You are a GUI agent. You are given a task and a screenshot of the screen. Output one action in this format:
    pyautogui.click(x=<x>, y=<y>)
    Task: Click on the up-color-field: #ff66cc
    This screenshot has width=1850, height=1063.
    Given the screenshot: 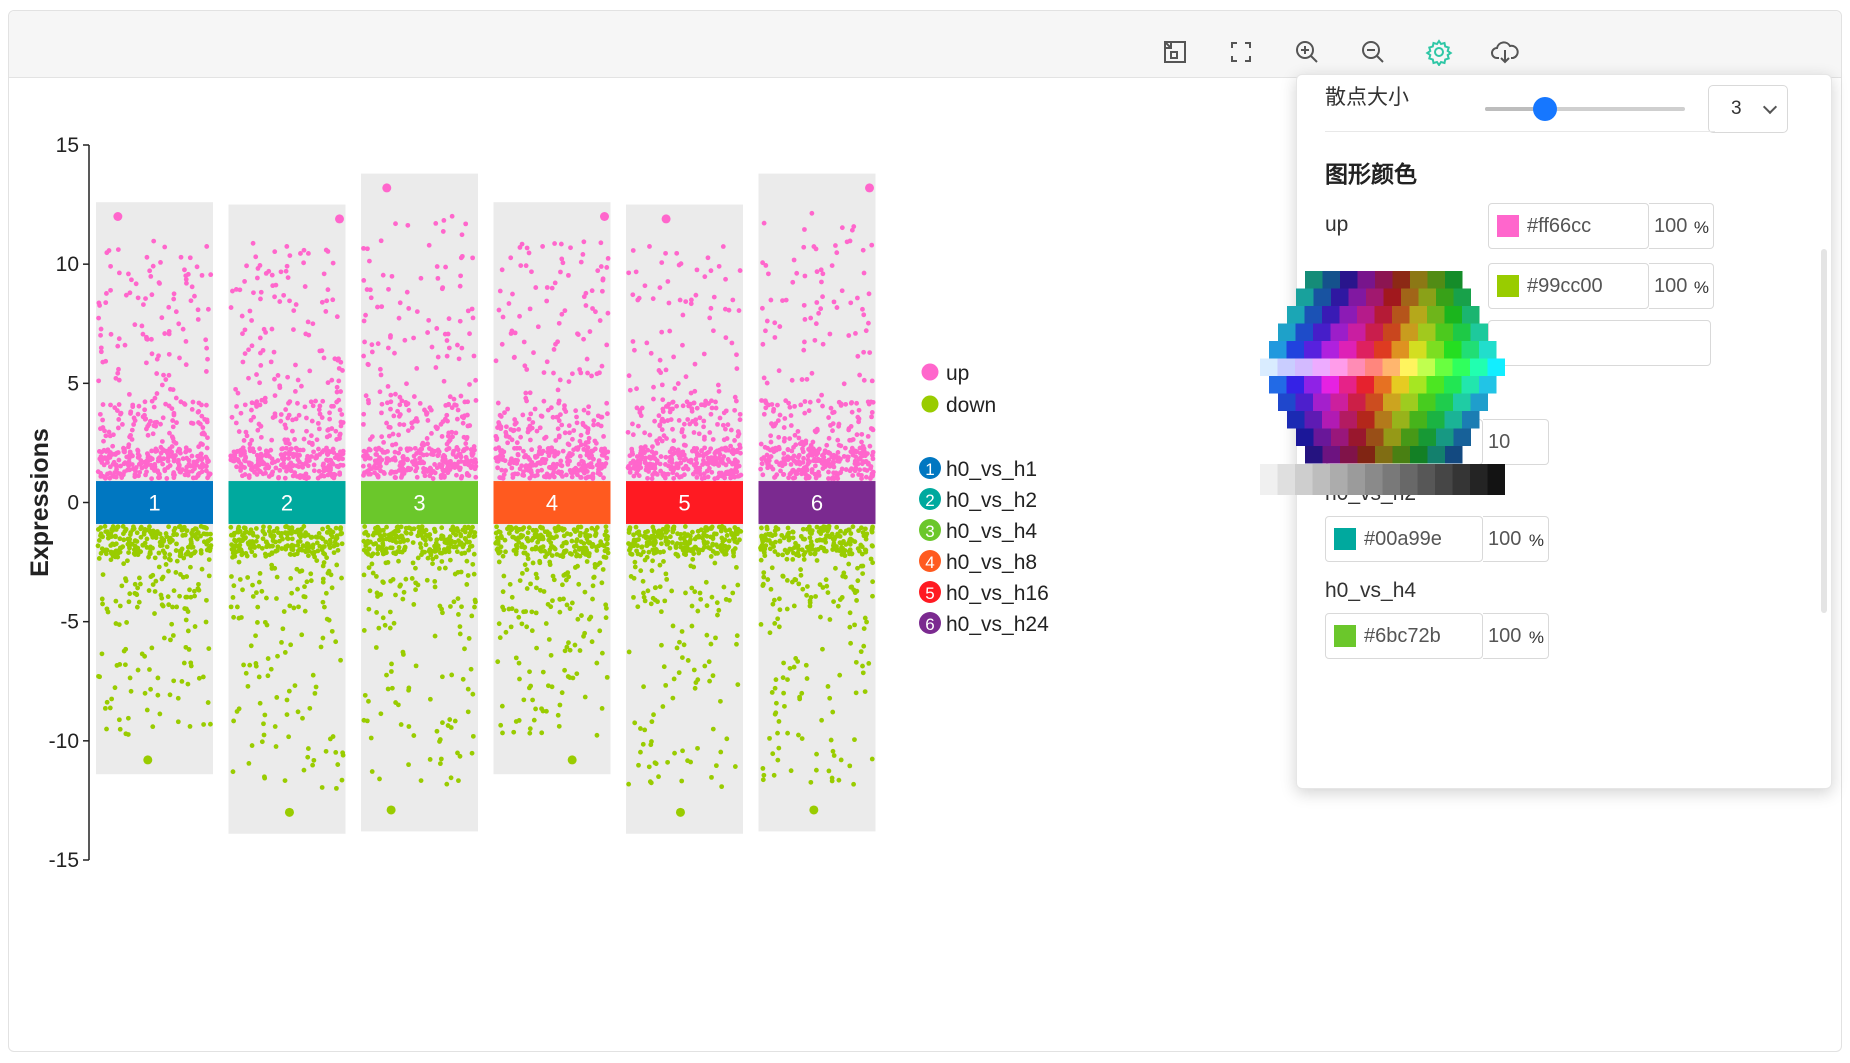 What is the action you would take?
    pyautogui.click(x=1568, y=226)
    